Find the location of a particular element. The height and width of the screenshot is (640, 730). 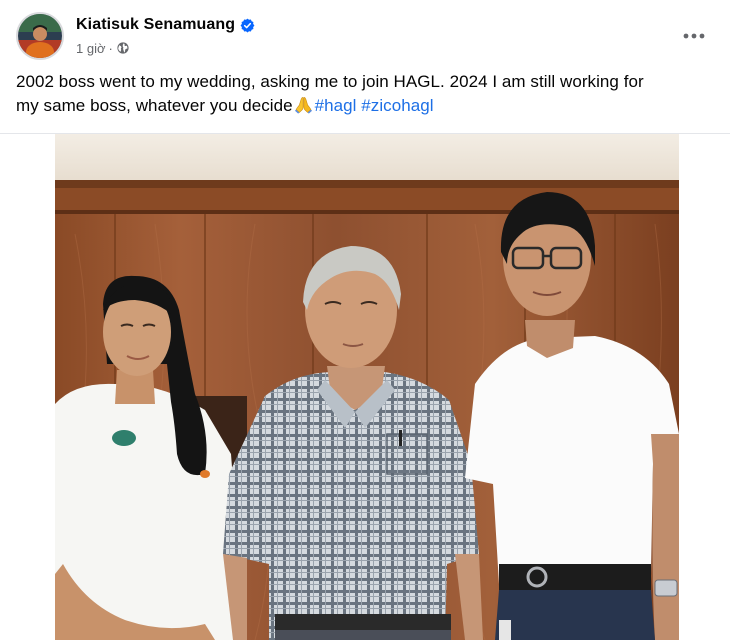

avatar-image is located at coordinates (40, 36).